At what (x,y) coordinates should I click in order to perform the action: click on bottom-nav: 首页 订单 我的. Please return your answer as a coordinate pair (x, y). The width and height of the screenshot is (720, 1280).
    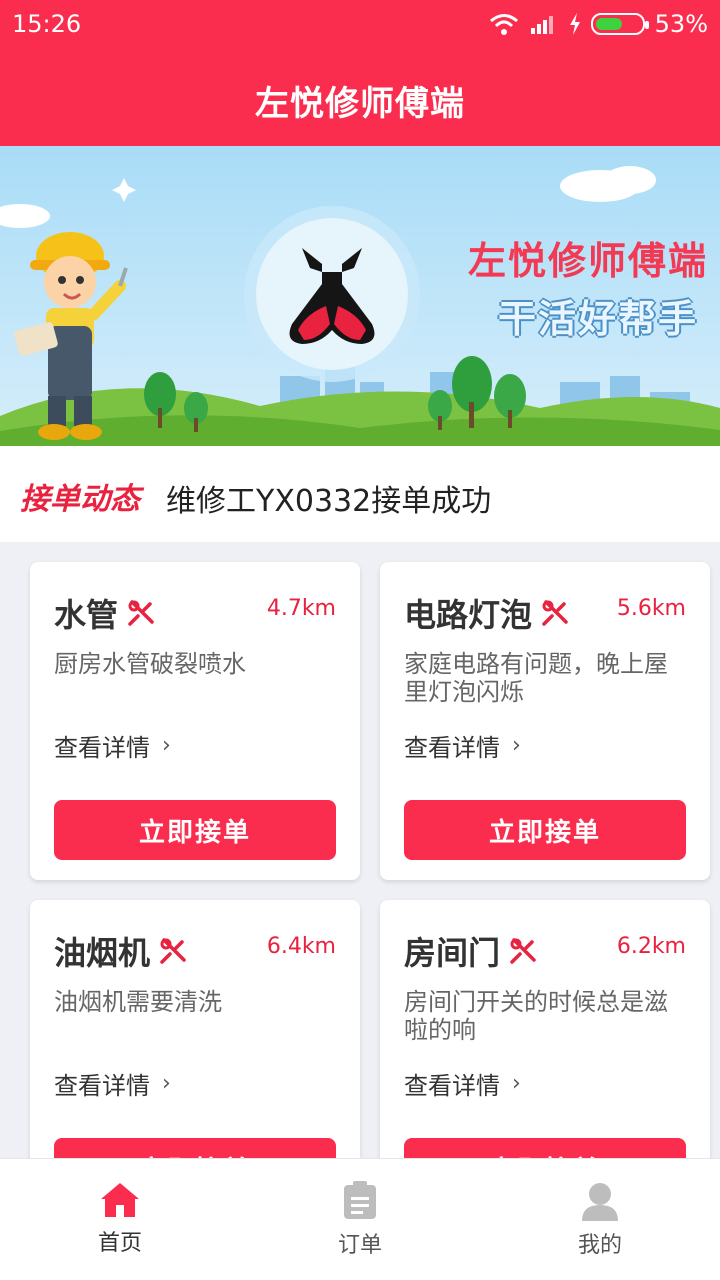
    Looking at the image, I should click on (360, 1219).